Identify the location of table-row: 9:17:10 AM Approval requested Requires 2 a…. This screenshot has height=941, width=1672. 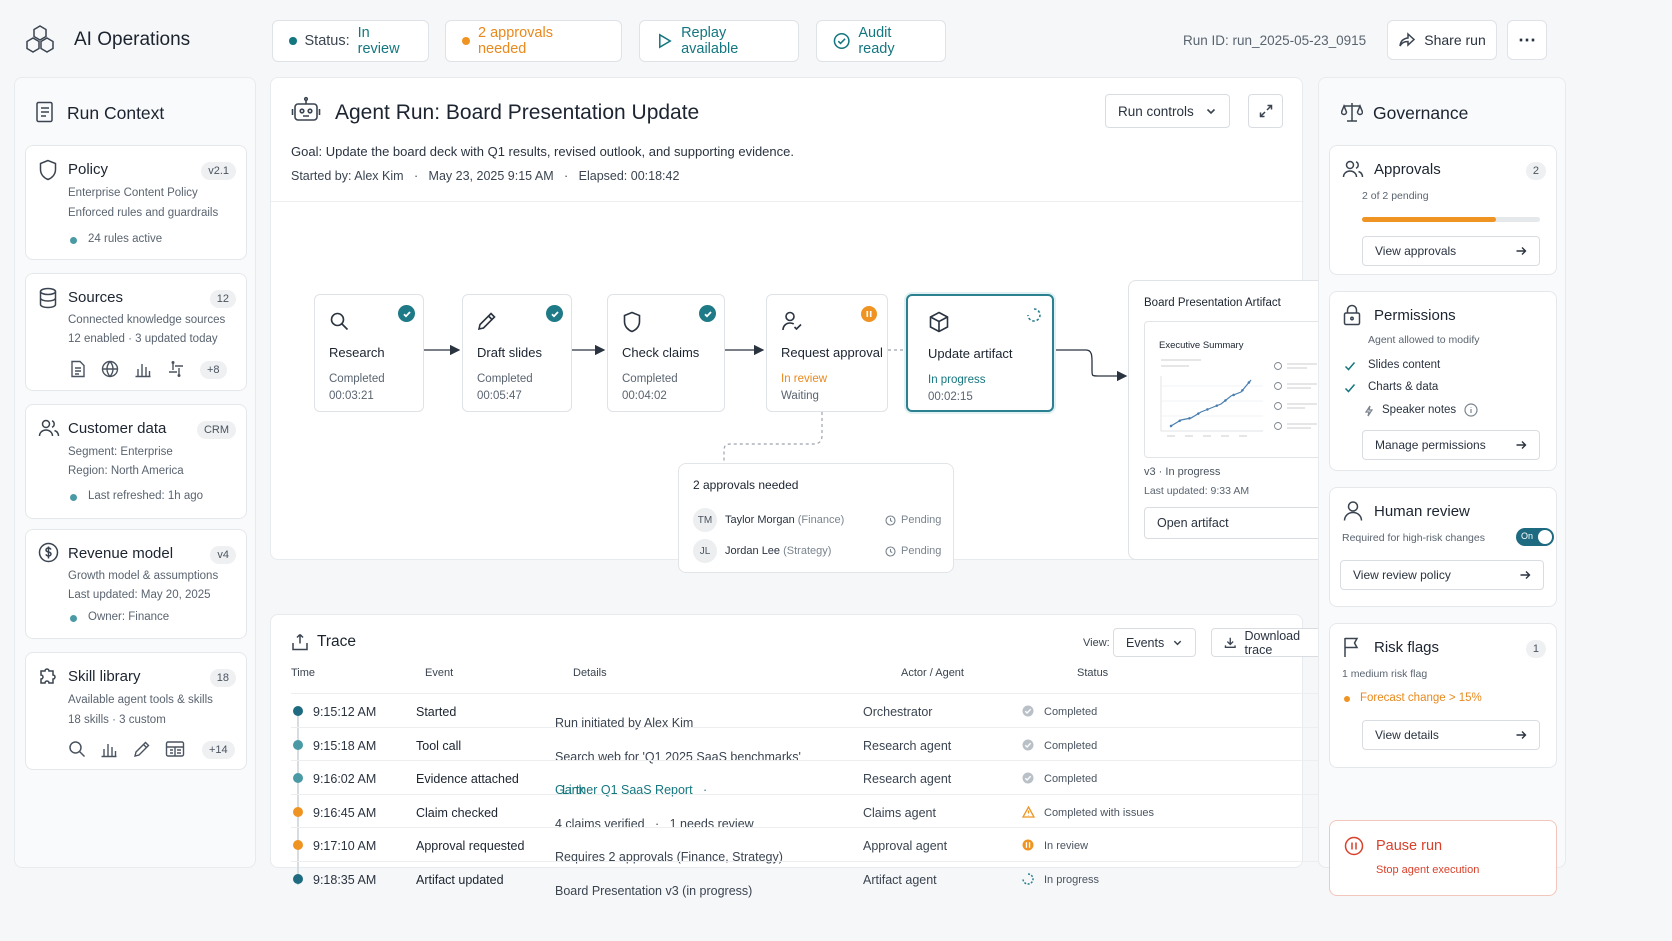
(823, 845).